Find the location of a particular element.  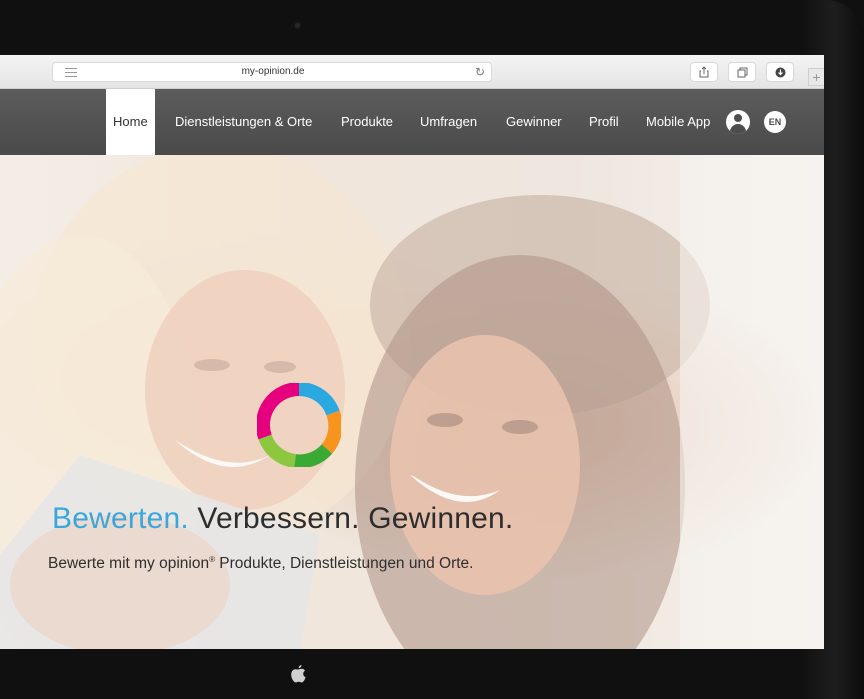

camera-dot is located at coordinates (297, 25).